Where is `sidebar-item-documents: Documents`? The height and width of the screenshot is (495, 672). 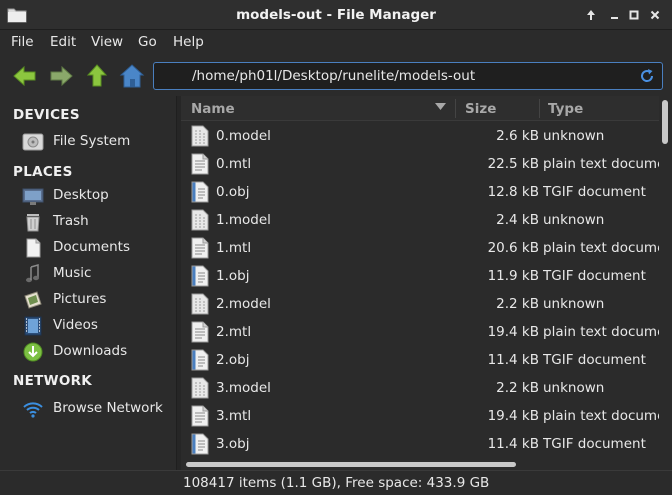 sidebar-item-documents: Documents is located at coordinates (97, 248).